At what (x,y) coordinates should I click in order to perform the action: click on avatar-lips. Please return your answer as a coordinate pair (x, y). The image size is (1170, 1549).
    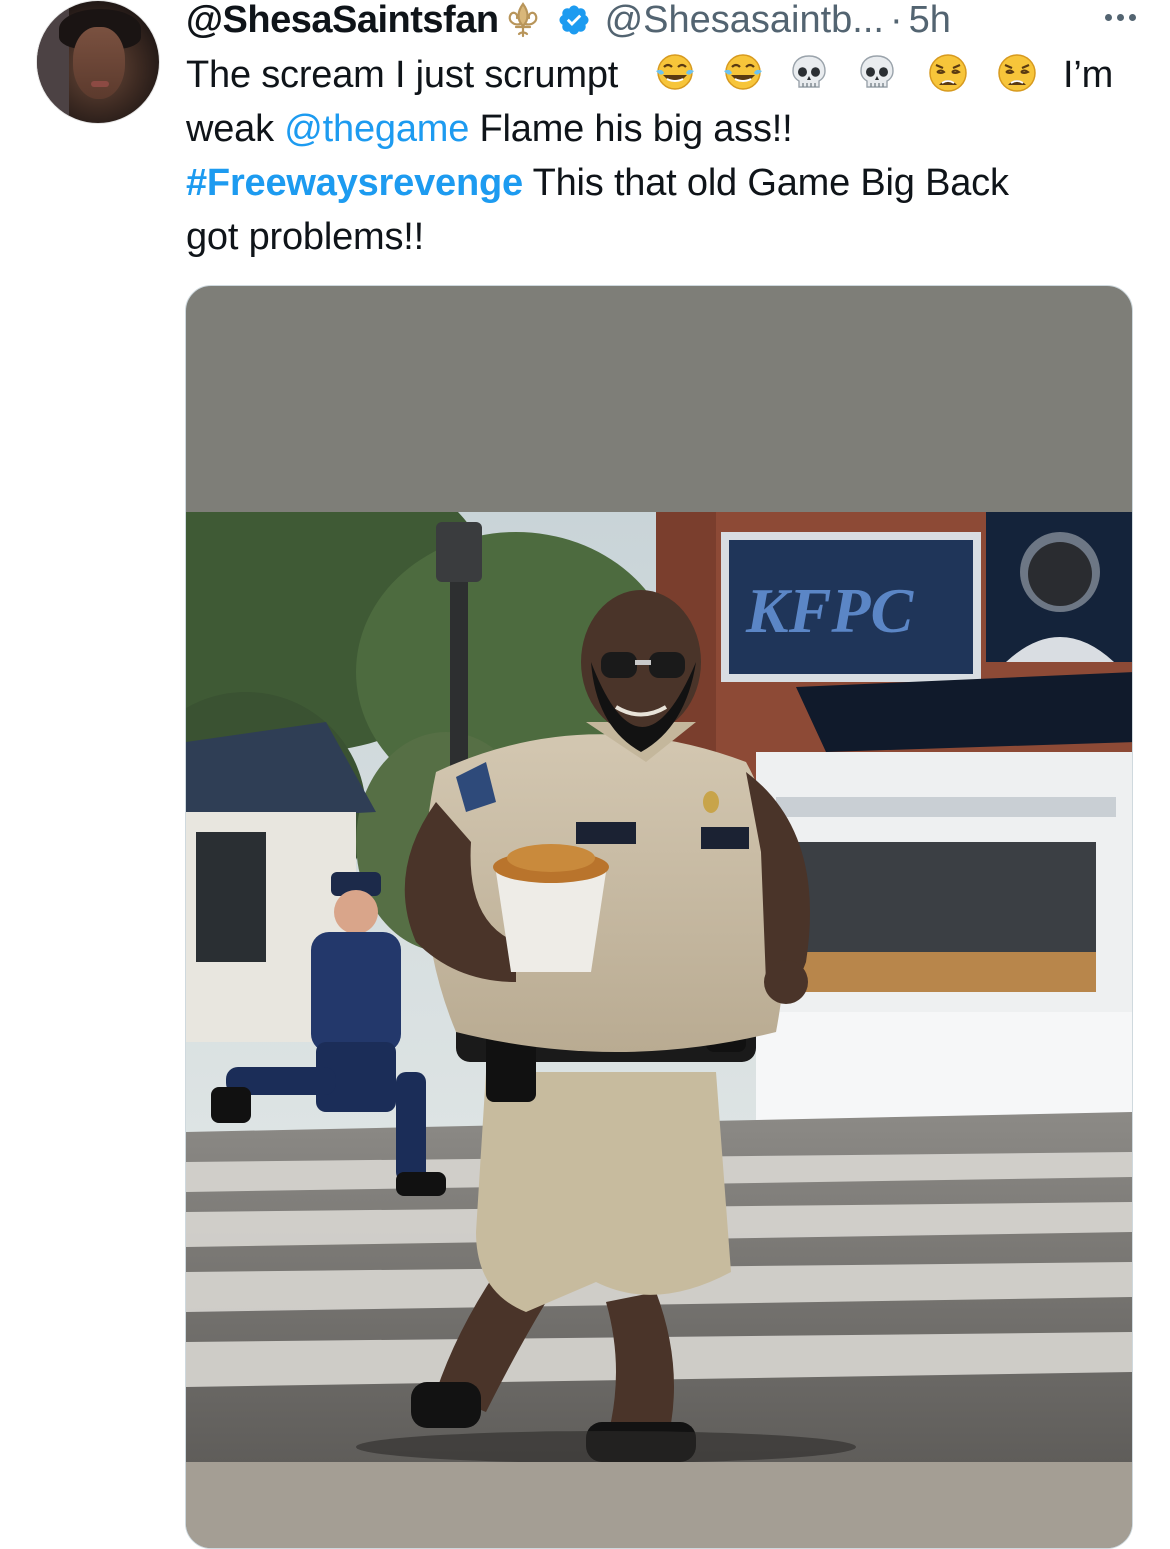
    Looking at the image, I should click on (100, 84).